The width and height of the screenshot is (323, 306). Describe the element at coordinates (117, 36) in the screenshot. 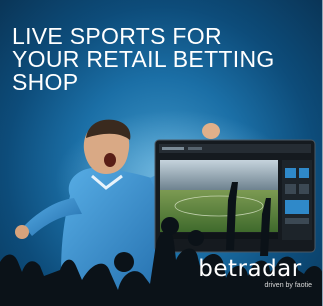

I see `headline-line-1: LIVE SPORTS FOR` at that location.